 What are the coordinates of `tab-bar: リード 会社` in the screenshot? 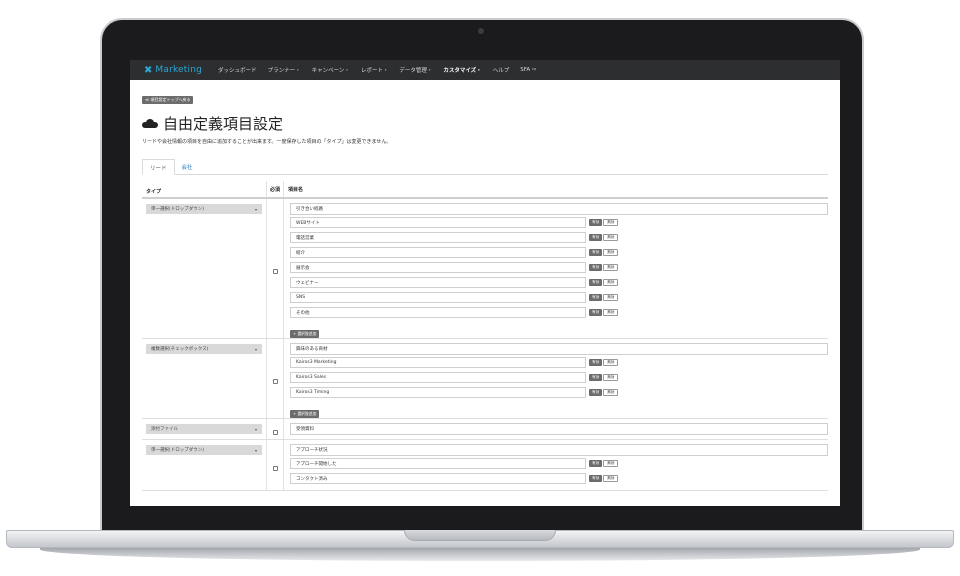 It's located at (485, 167).